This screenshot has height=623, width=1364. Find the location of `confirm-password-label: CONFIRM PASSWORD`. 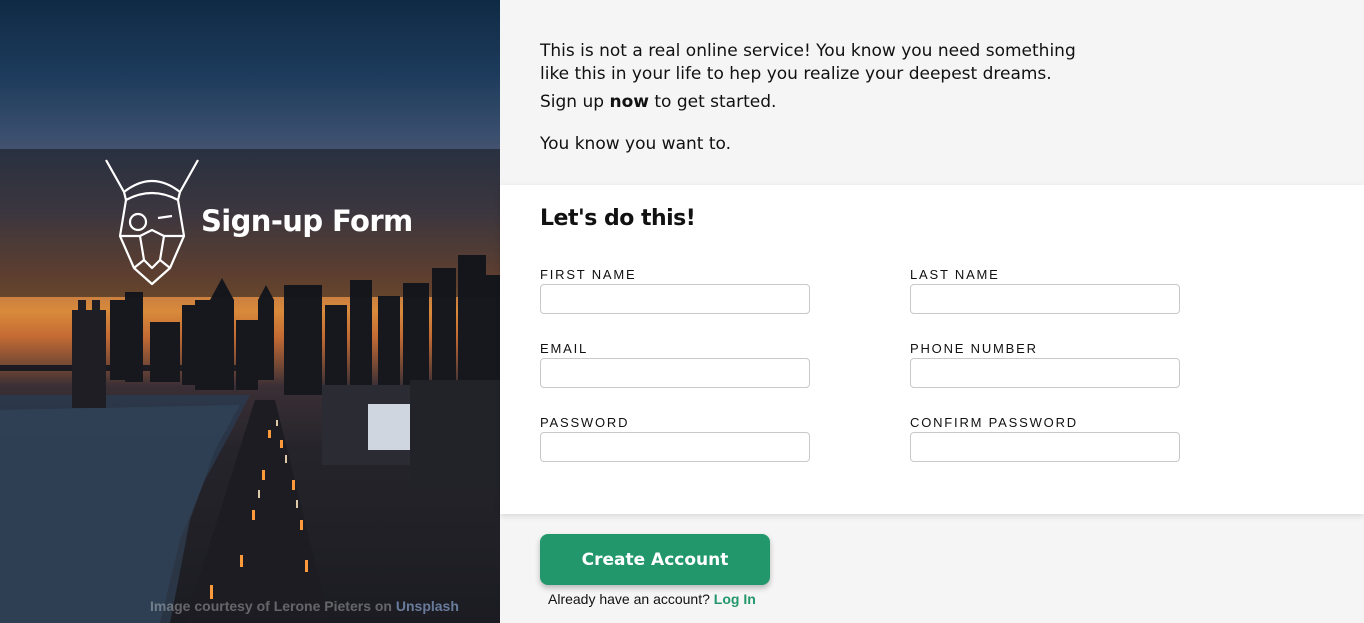

confirm-password-label: CONFIRM PASSWORD is located at coordinates (994, 422).